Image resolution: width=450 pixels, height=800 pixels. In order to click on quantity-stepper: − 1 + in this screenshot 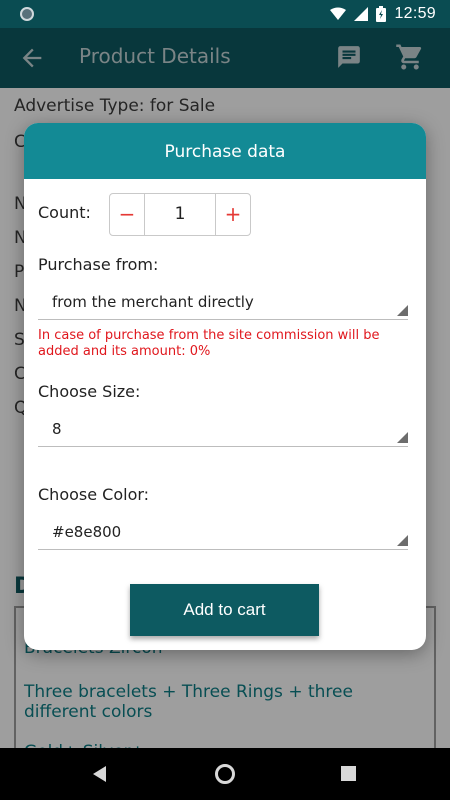, I will do `click(180, 214)`.